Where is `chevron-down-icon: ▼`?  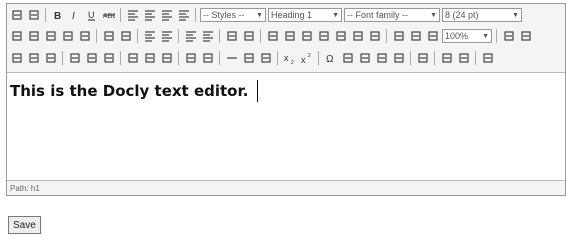
chevron-down-icon: ▼ is located at coordinates (515, 15).